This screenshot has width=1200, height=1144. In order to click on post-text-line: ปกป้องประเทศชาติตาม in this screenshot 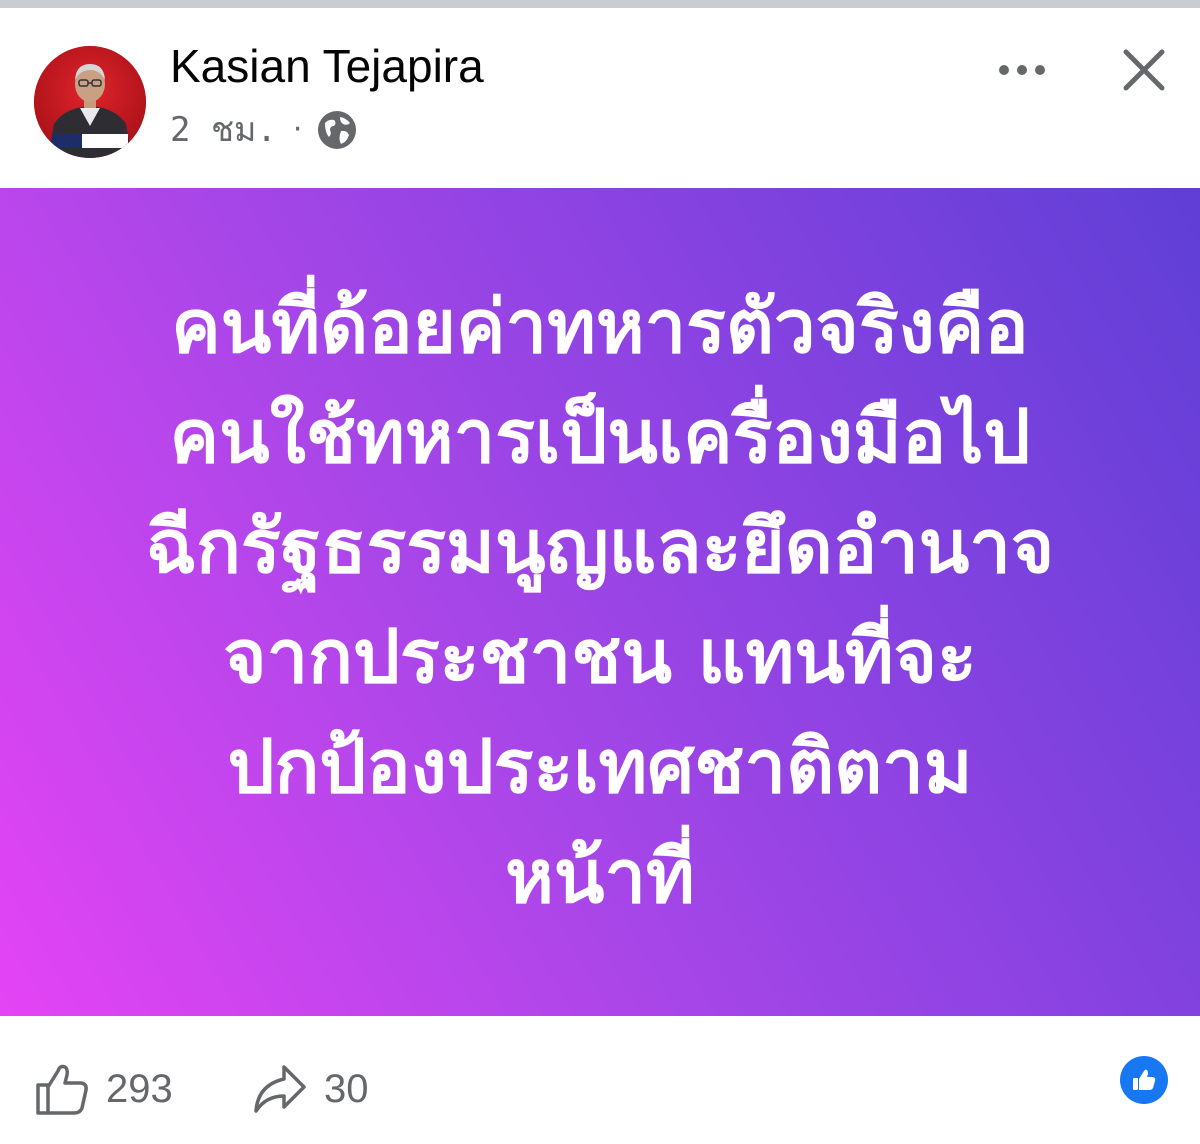, I will do `click(600, 767)`.